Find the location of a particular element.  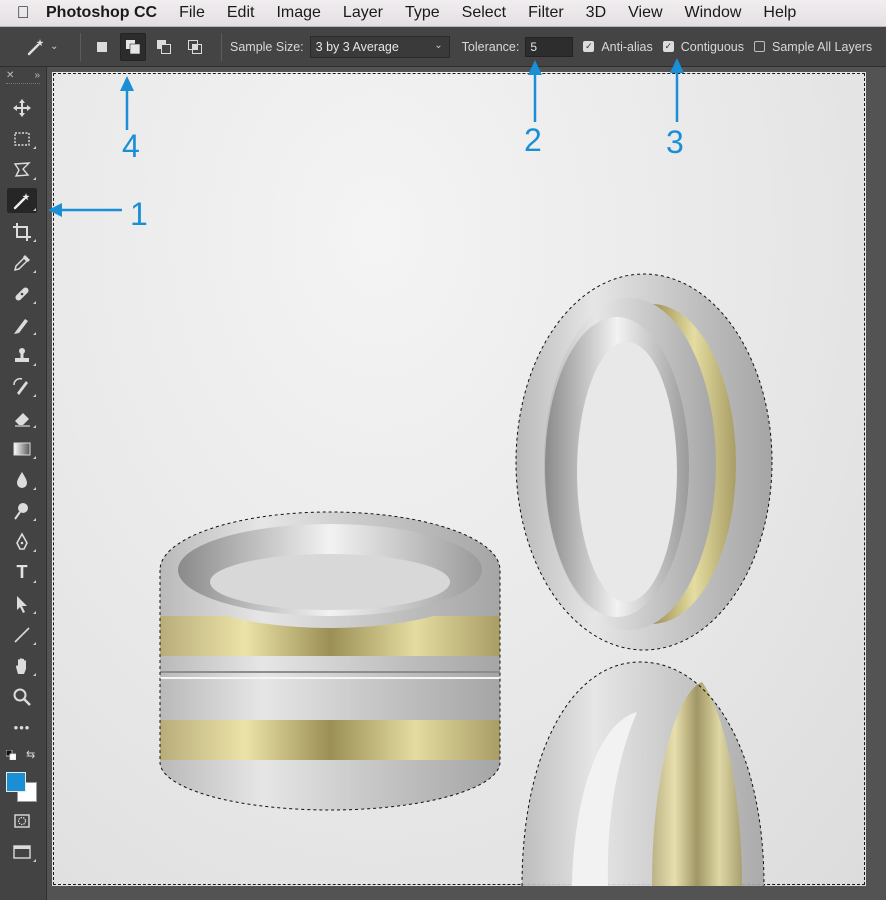

sample-all-layers-checkbox is located at coordinates (760, 46).